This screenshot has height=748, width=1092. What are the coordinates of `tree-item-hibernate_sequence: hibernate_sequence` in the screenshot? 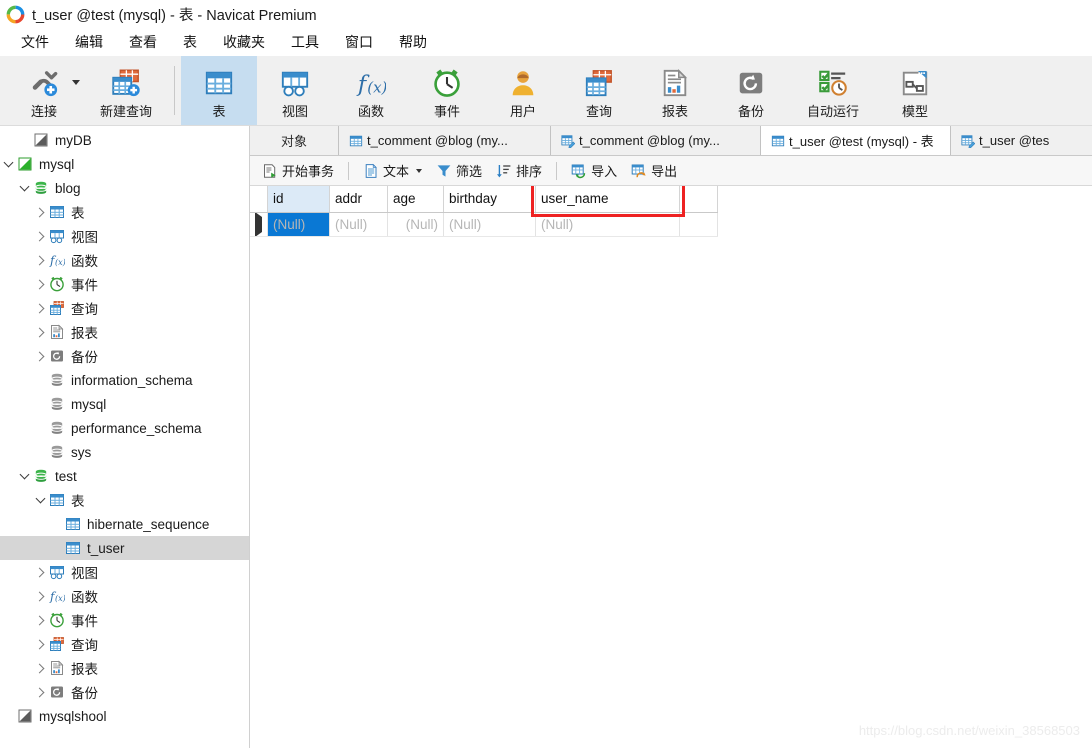 It's located at (124, 524).